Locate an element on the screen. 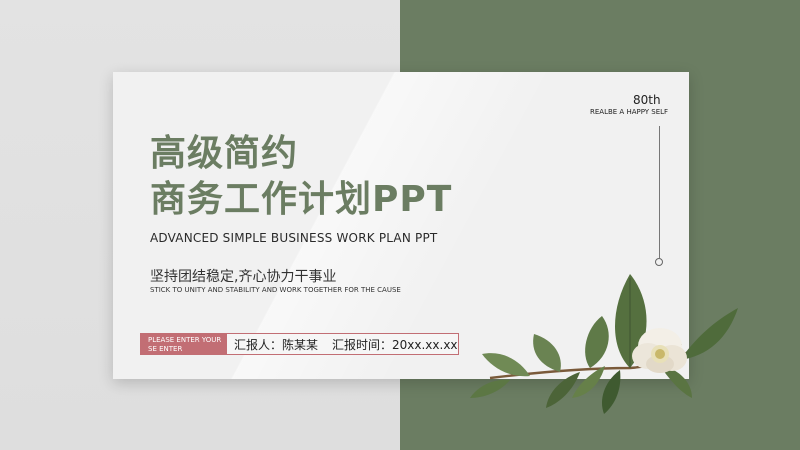  title-line-2: 商务工作计划PPT is located at coordinates (301, 199).